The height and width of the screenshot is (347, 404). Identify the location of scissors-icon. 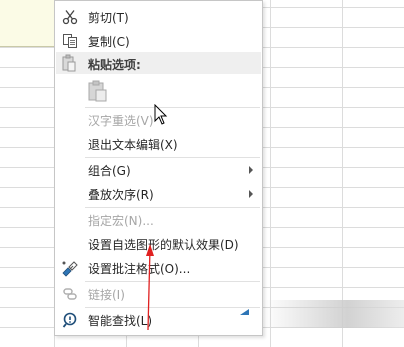
(70, 17).